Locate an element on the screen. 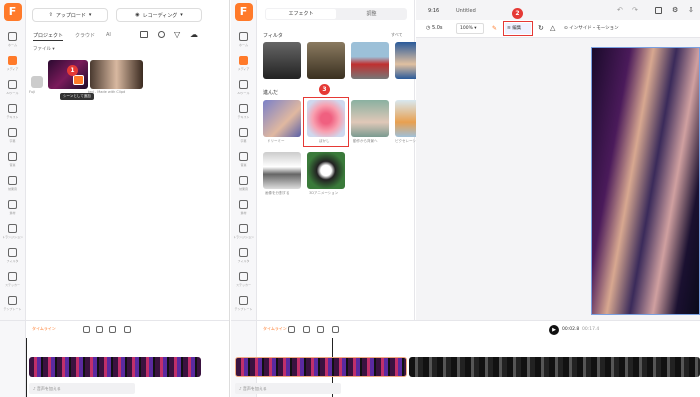  tab-adjust: 調整 is located at coordinates (371, 14).